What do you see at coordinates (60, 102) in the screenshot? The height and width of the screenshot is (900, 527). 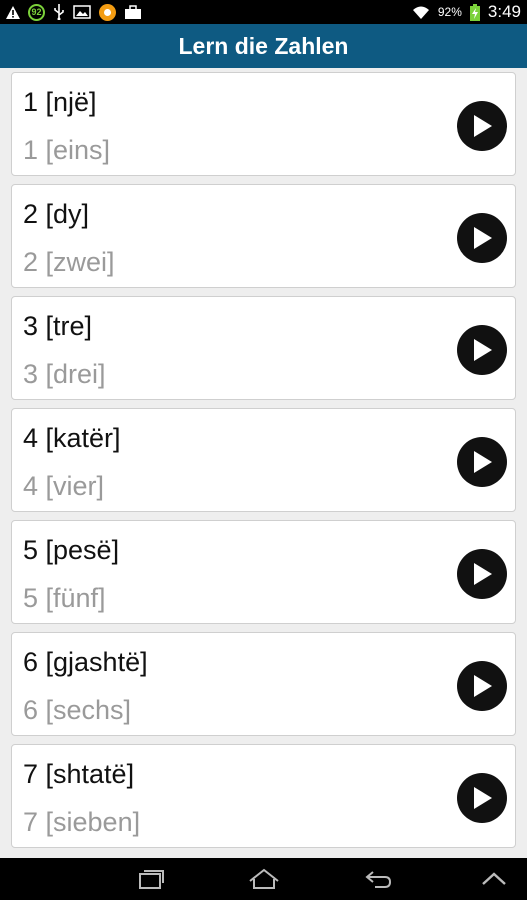 I see `item-albanian-text: 1 [një]` at bounding box center [60, 102].